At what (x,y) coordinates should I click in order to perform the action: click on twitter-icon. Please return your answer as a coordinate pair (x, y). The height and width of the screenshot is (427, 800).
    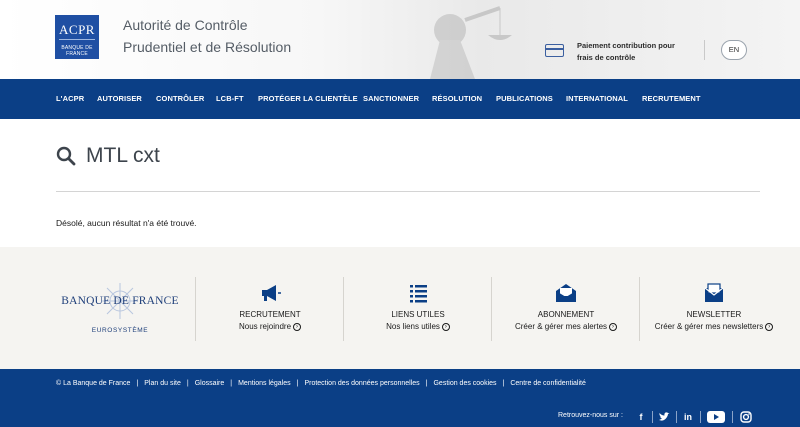
    Looking at the image, I should click on (664, 417).